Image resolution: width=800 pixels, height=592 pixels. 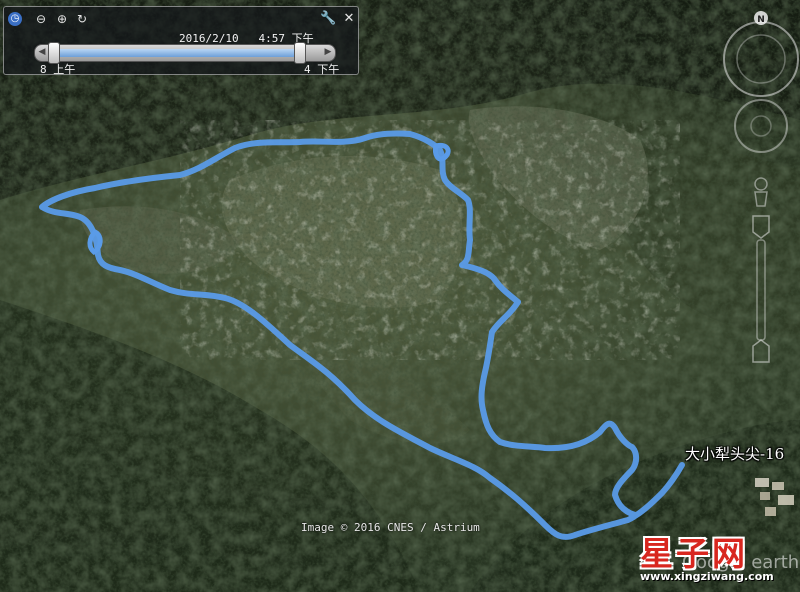 I want to click on zoom-out-time-icon: ⊖, so click(x=41, y=19).